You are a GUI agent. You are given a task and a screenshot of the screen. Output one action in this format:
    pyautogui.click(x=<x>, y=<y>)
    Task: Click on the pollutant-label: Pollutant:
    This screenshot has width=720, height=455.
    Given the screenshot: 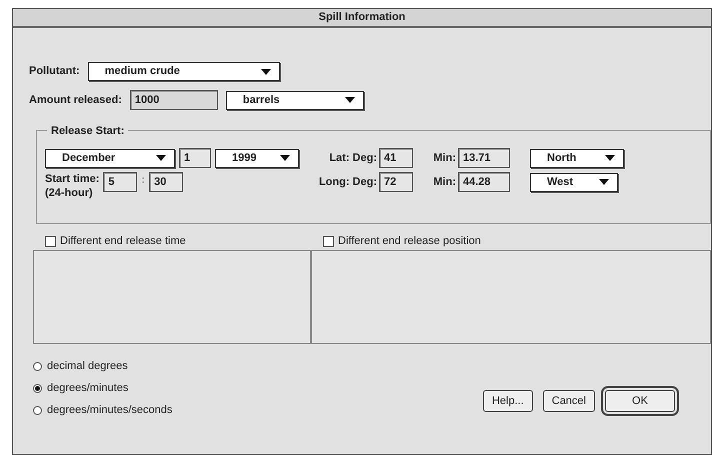 What is the action you would take?
    pyautogui.click(x=54, y=72)
    